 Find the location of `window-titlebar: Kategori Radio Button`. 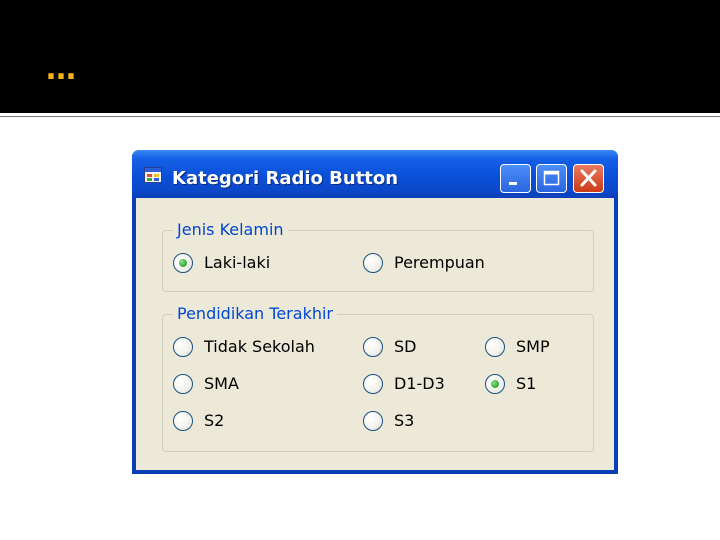

window-titlebar: Kategori Radio Button is located at coordinates (375, 174).